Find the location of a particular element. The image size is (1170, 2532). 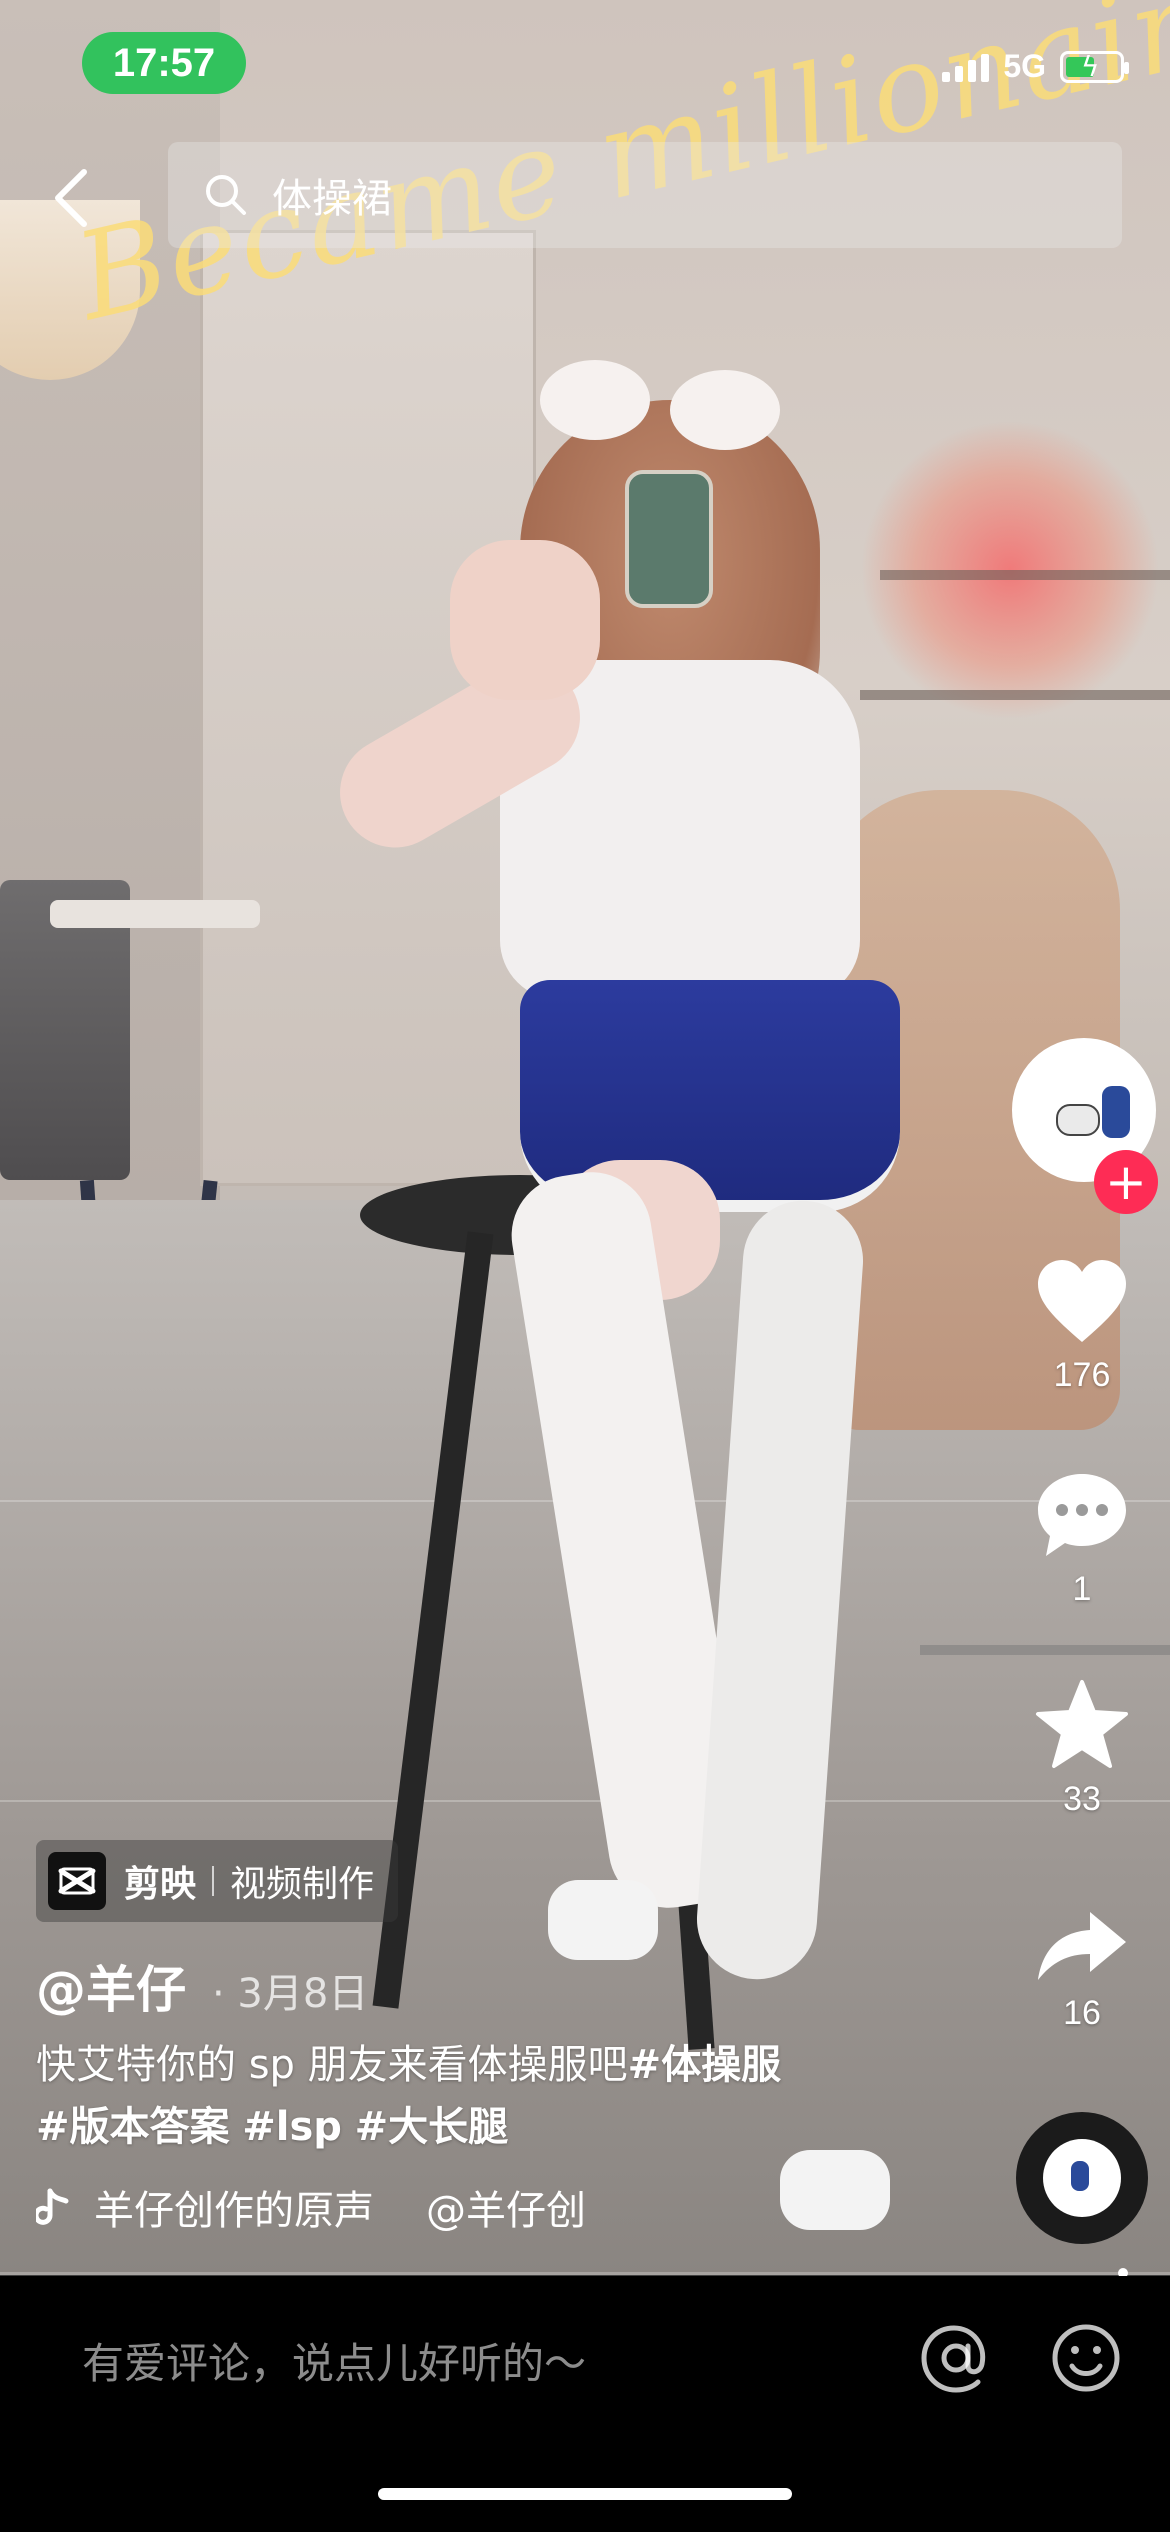

capcut-label: 视频制作 is located at coordinates (302, 1884).